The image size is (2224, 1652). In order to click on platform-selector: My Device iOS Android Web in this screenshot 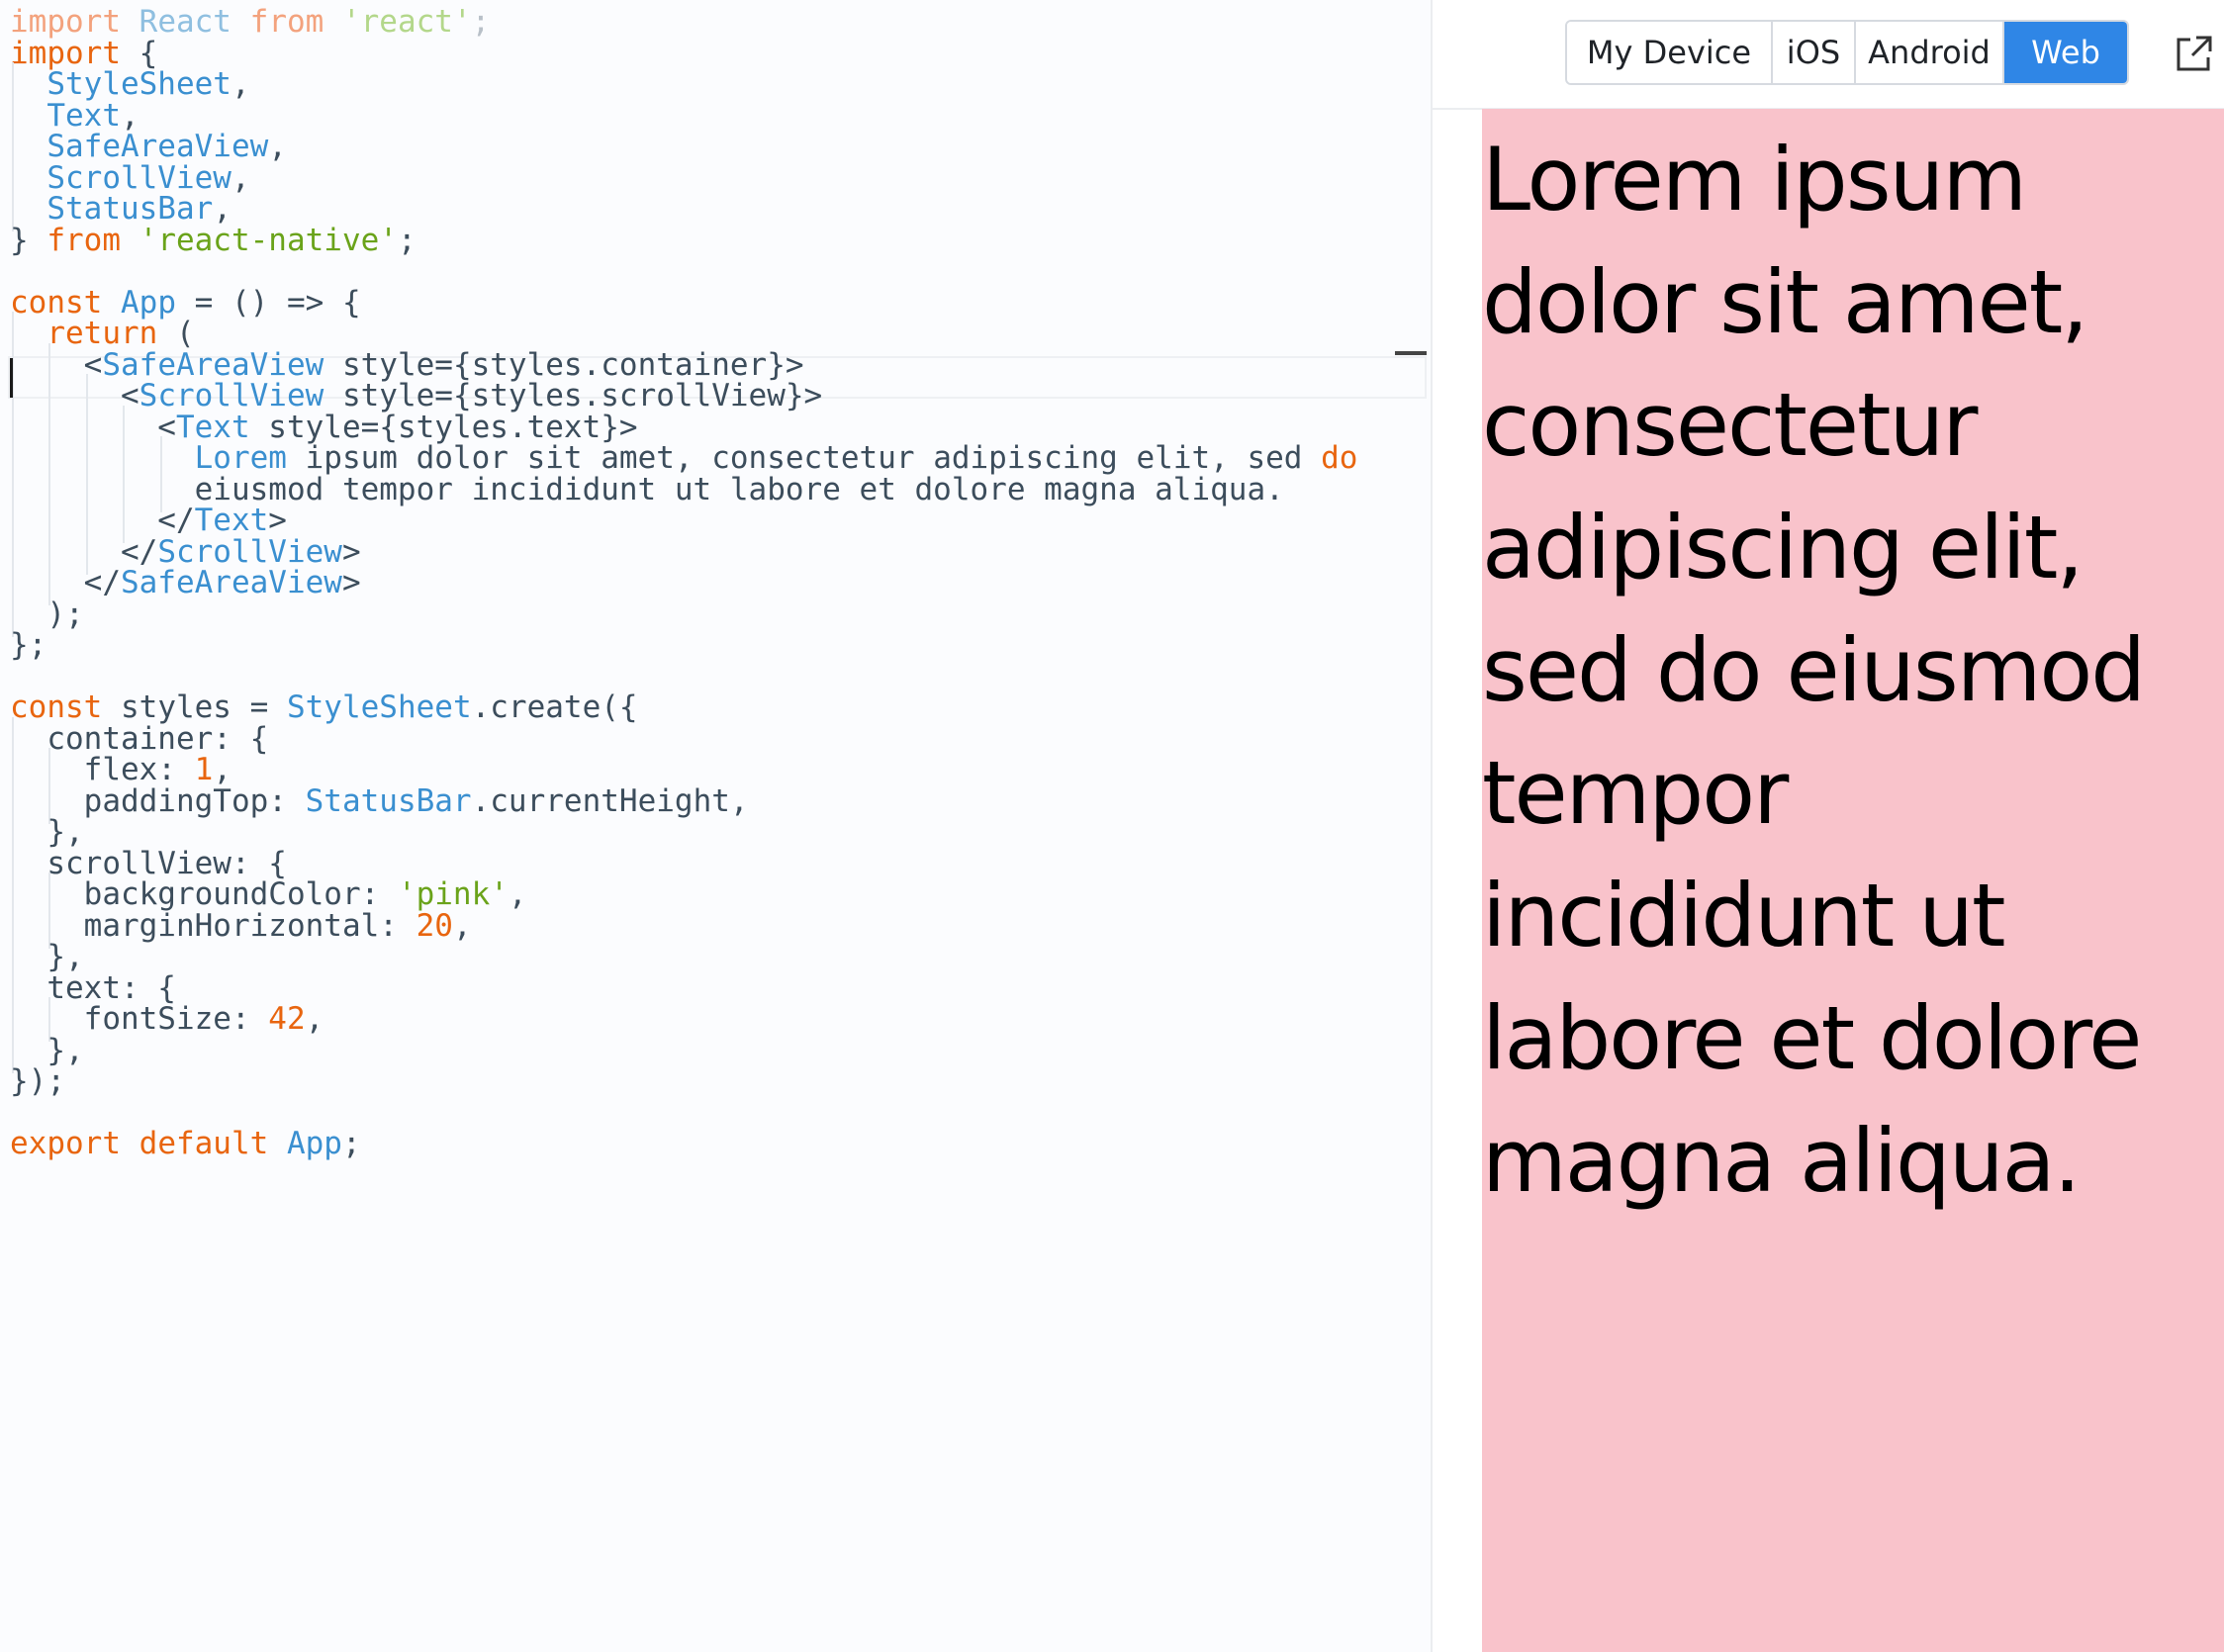, I will do `click(1847, 53)`.